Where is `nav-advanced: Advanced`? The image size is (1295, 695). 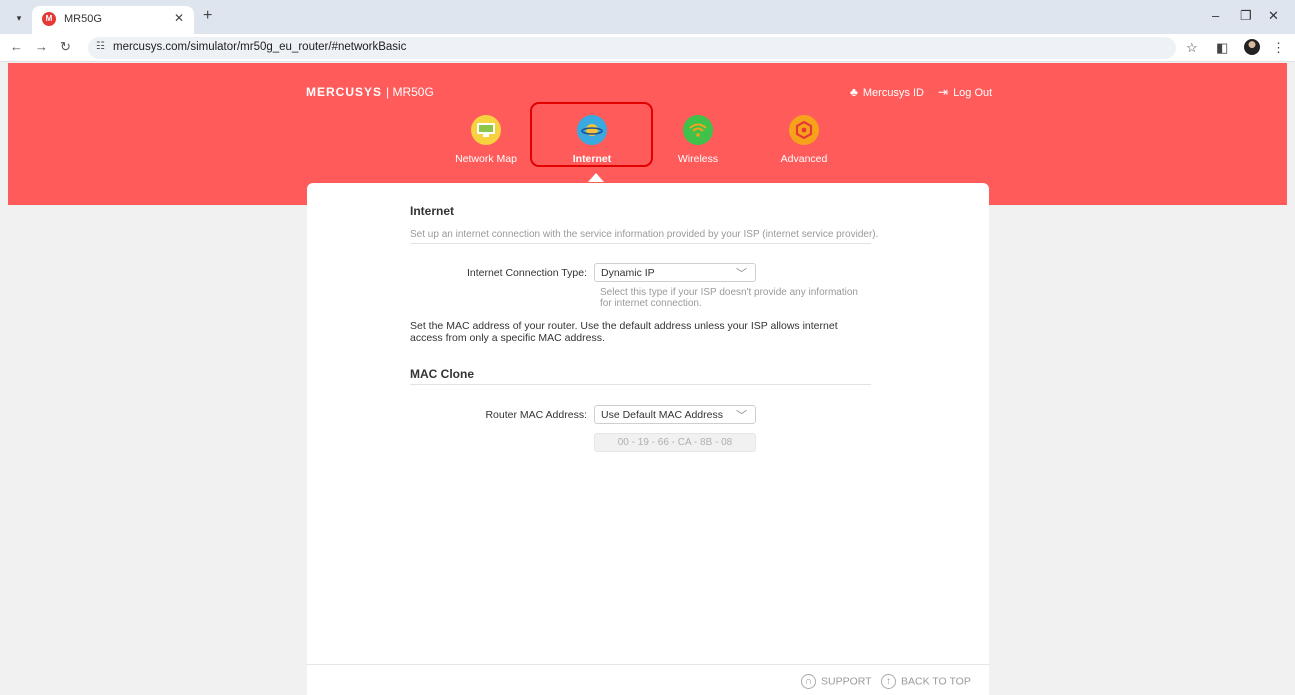
nav-advanced: Advanced is located at coordinates (804, 140).